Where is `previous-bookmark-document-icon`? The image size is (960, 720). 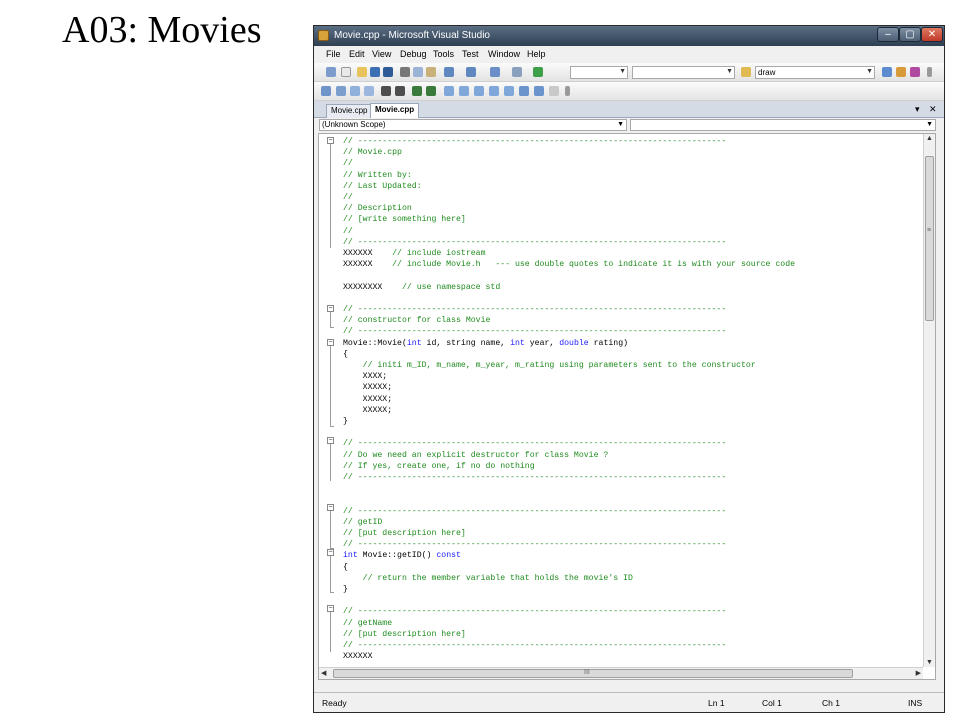
previous-bookmark-document-icon is located at coordinates (524, 91).